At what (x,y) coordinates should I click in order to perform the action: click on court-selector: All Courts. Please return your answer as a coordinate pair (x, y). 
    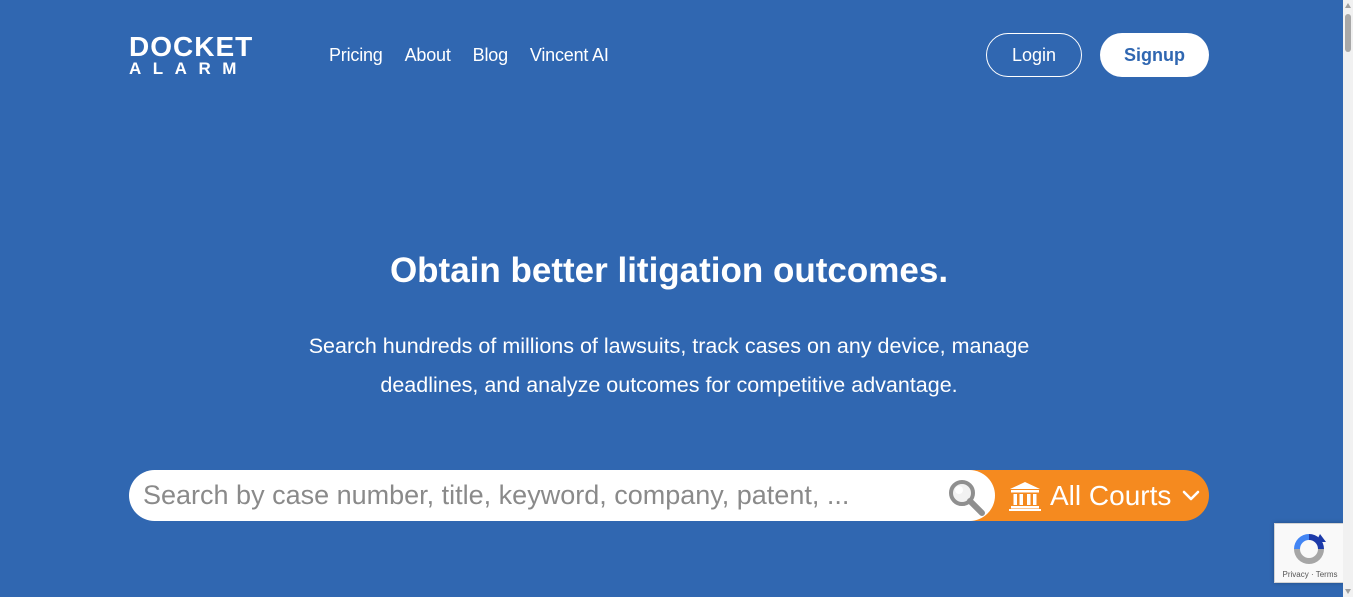
    Looking at the image, I should click on (1089, 495).